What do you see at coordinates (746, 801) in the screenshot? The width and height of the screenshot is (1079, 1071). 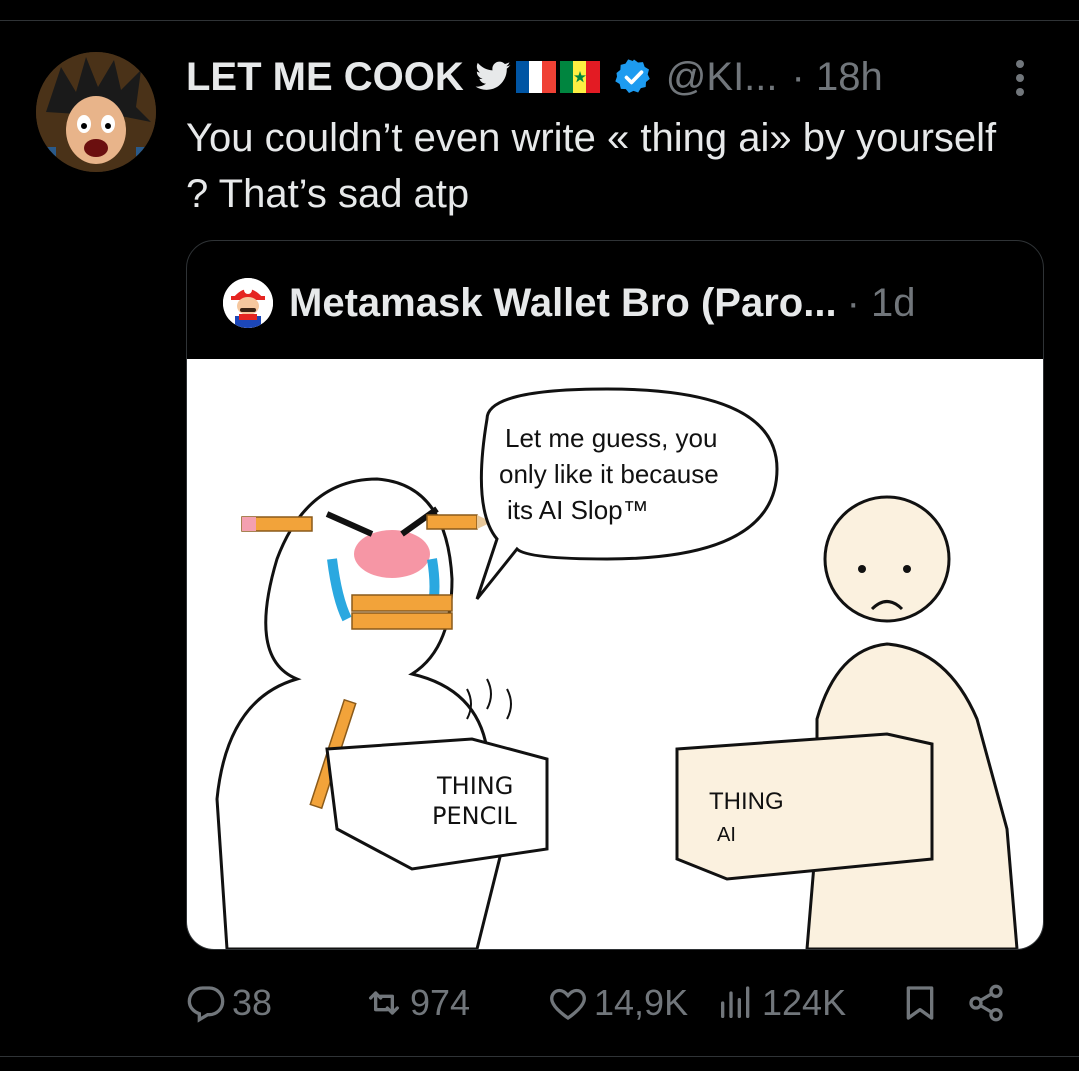 I see `right-box-line1: THING` at bounding box center [746, 801].